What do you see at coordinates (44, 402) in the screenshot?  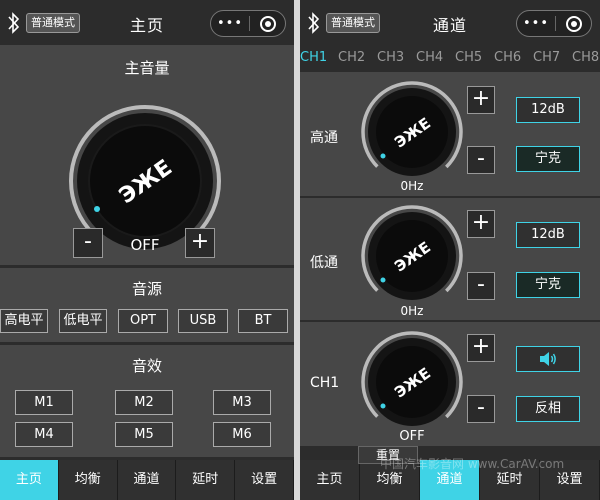 I see `effect-m1-button: M1` at bounding box center [44, 402].